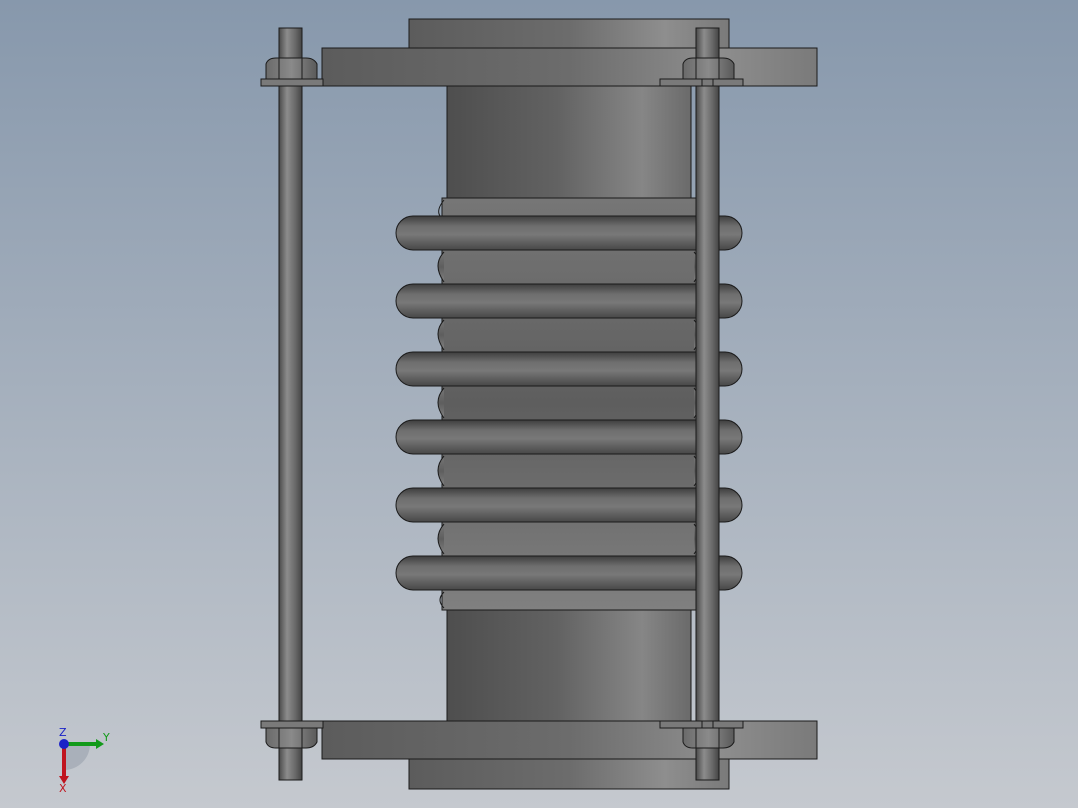 Image resolution: width=1078 pixels, height=808 pixels. Describe the element at coordinates (707, 404) in the screenshot. I see `right-tie-rod` at that location.